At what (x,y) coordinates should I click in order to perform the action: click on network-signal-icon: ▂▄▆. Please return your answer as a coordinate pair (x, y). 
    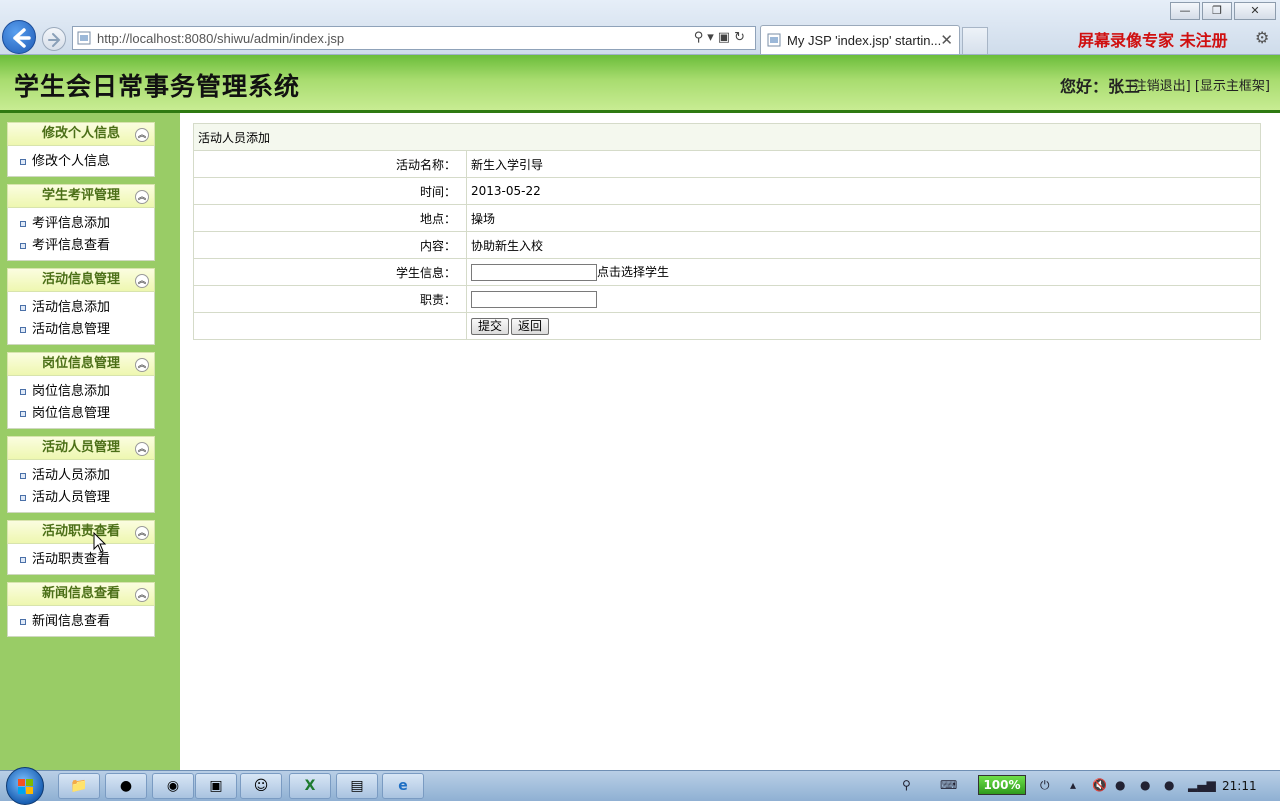
    Looking at the image, I should click on (1202, 785).